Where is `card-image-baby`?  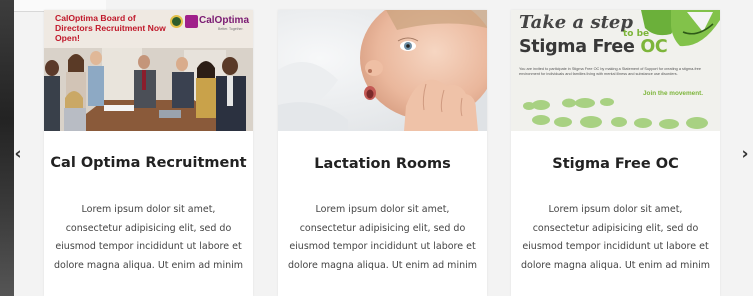 card-image-baby is located at coordinates (382, 70).